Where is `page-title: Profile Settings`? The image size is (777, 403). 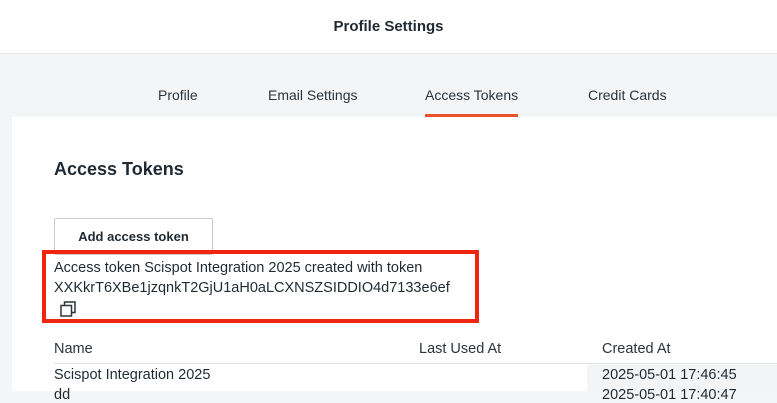 page-title: Profile Settings is located at coordinates (388, 26).